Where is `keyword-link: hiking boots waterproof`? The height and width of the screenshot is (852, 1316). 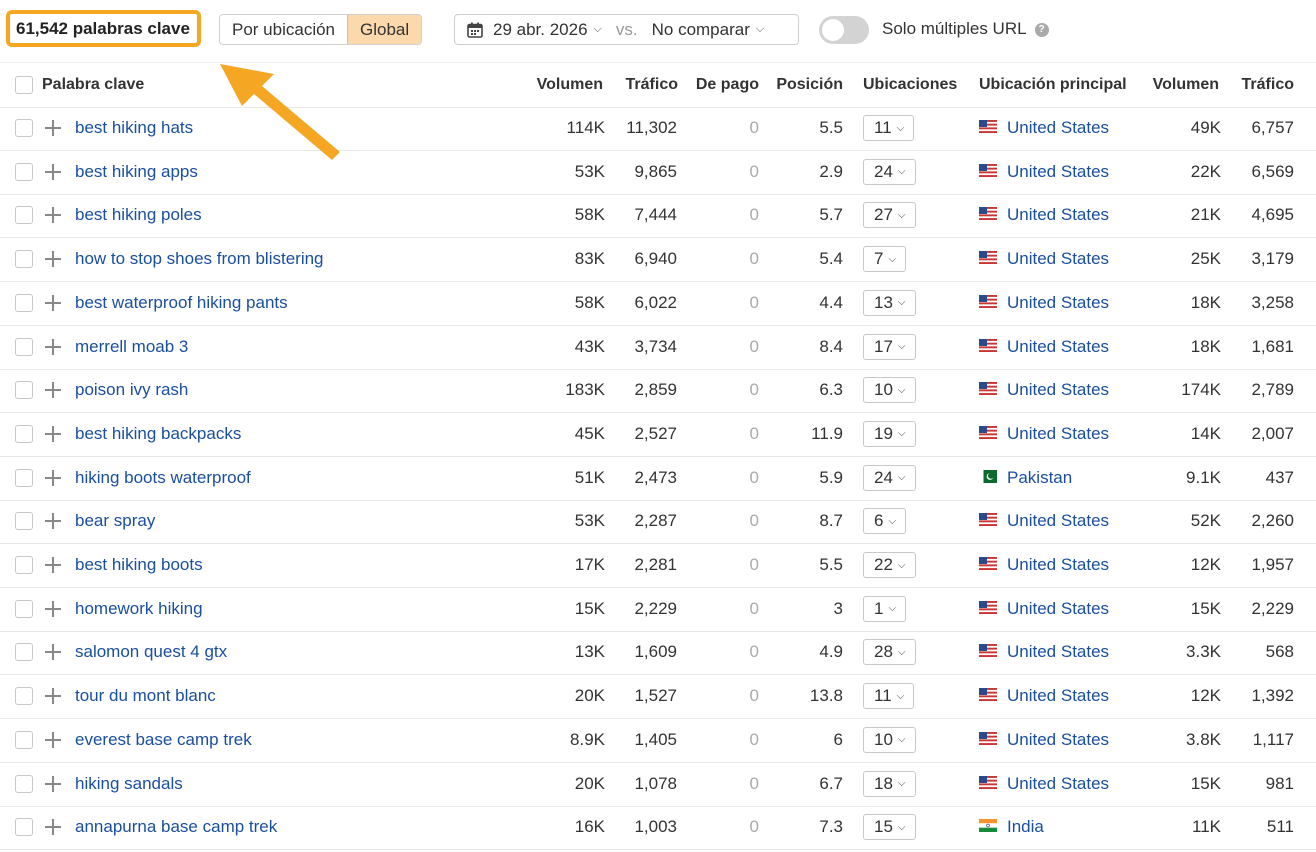 keyword-link: hiking boots waterproof is located at coordinates (163, 478).